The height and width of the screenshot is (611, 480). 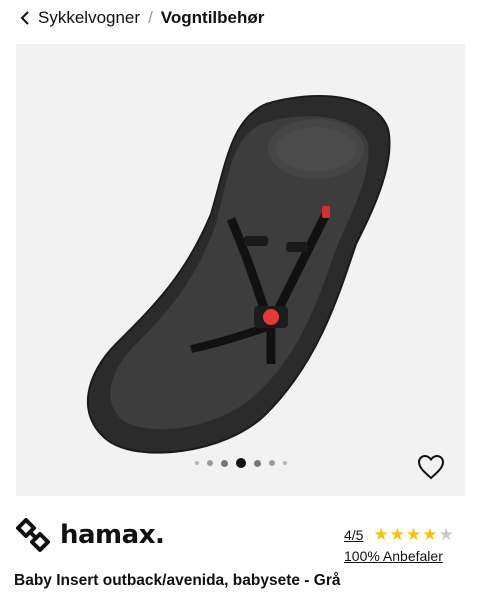 I want to click on star-empty-icon: ★, so click(x=446, y=534).